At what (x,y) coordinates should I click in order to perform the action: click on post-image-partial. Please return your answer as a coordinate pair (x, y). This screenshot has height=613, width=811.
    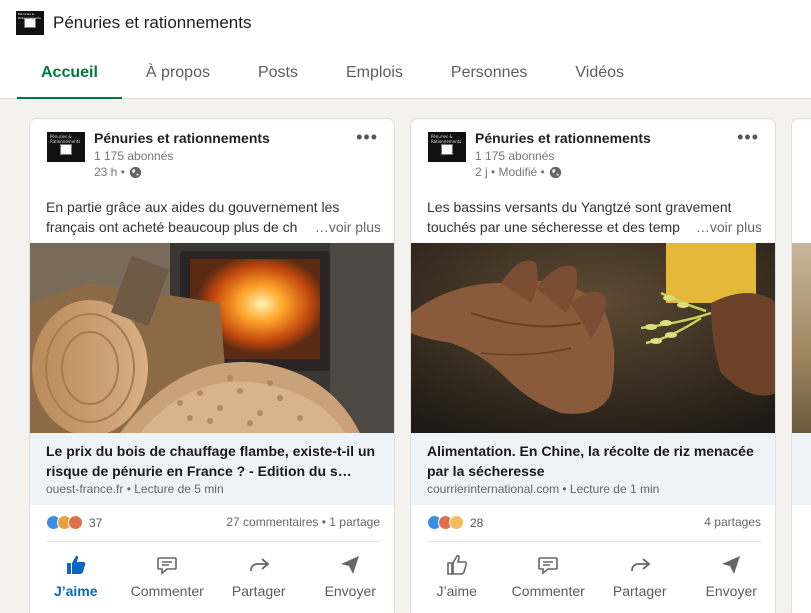
    Looking at the image, I should click on (801, 338).